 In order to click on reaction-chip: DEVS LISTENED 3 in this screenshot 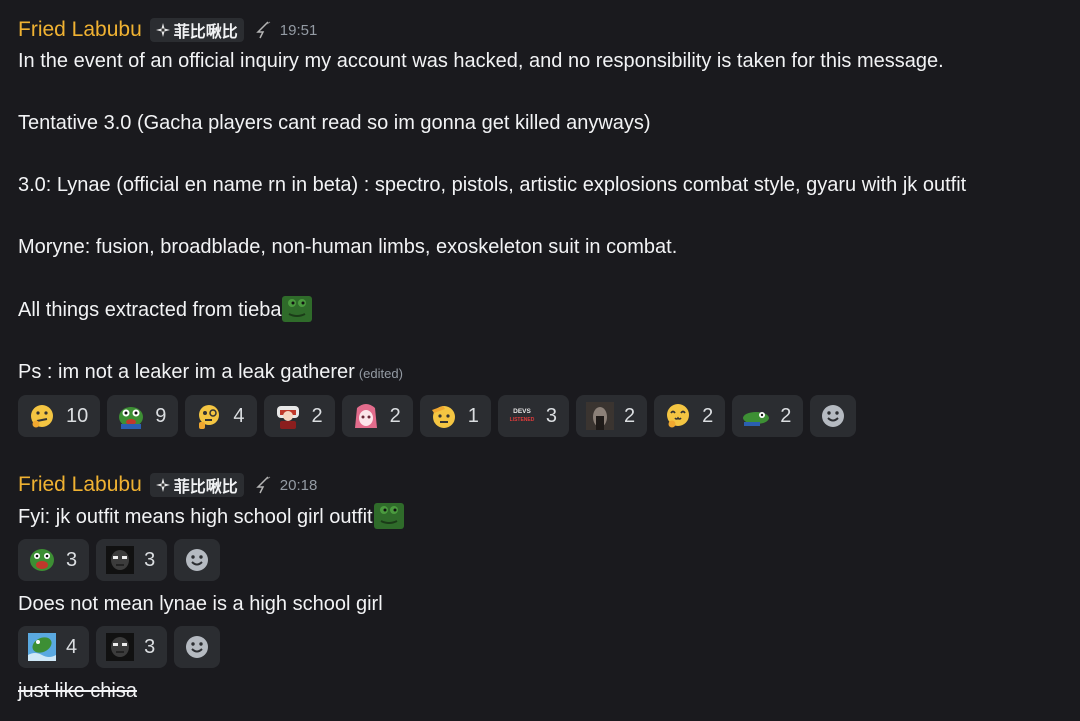, I will do `click(533, 416)`.